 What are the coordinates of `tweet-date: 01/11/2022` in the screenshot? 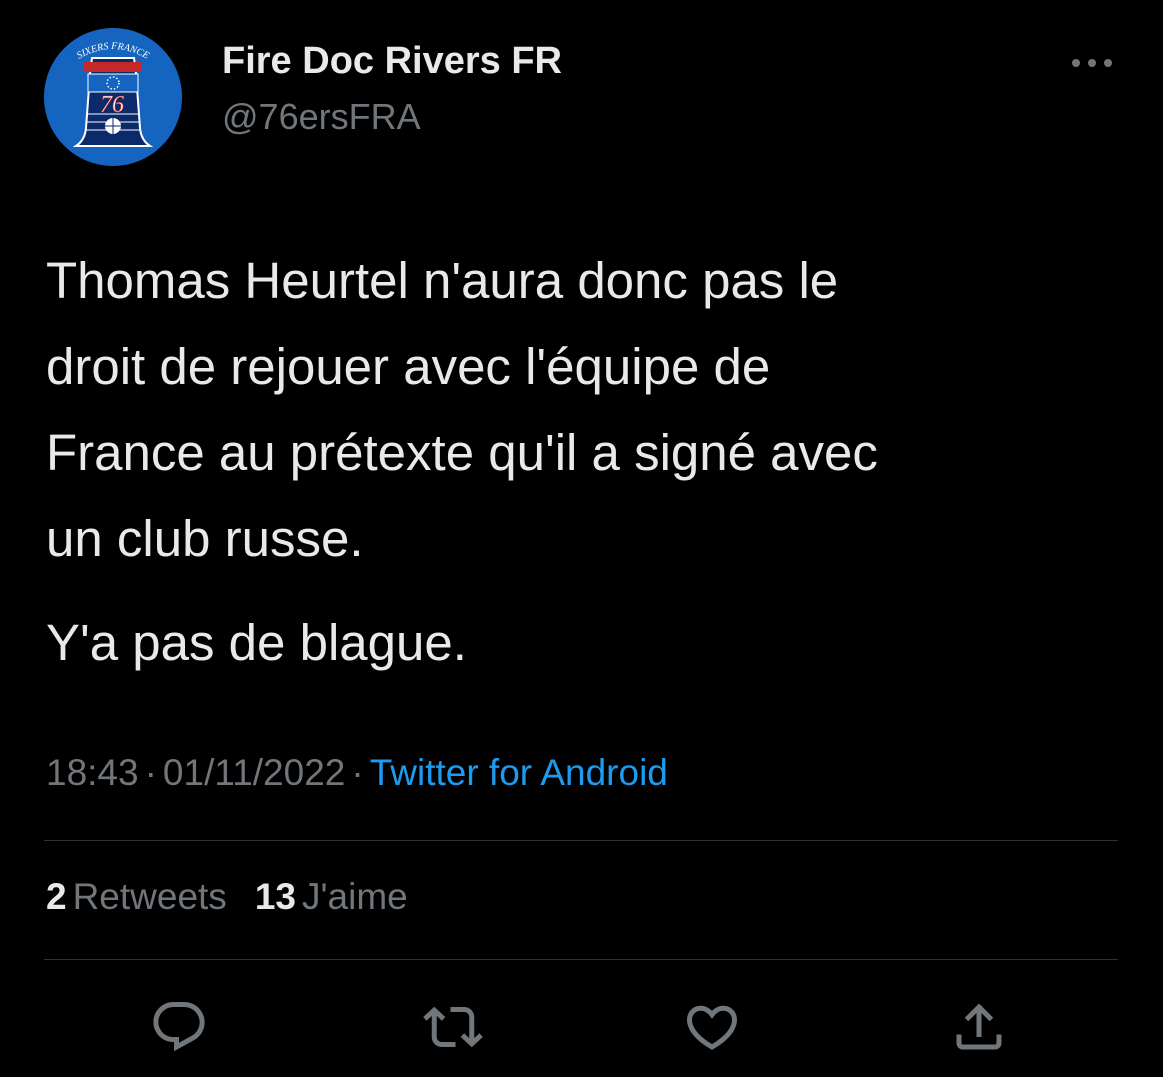 It's located at (254, 772).